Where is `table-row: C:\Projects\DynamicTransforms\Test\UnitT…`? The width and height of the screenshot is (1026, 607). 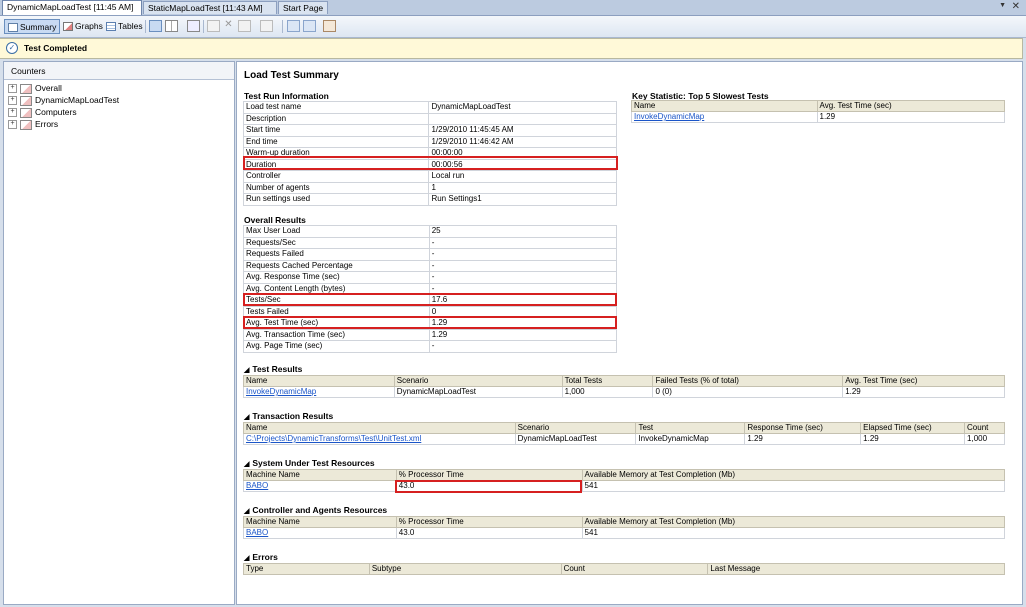
table-row: C:\Projects\DynamicTransforms\Test\UnitT… is located at coordinates (624, 439).